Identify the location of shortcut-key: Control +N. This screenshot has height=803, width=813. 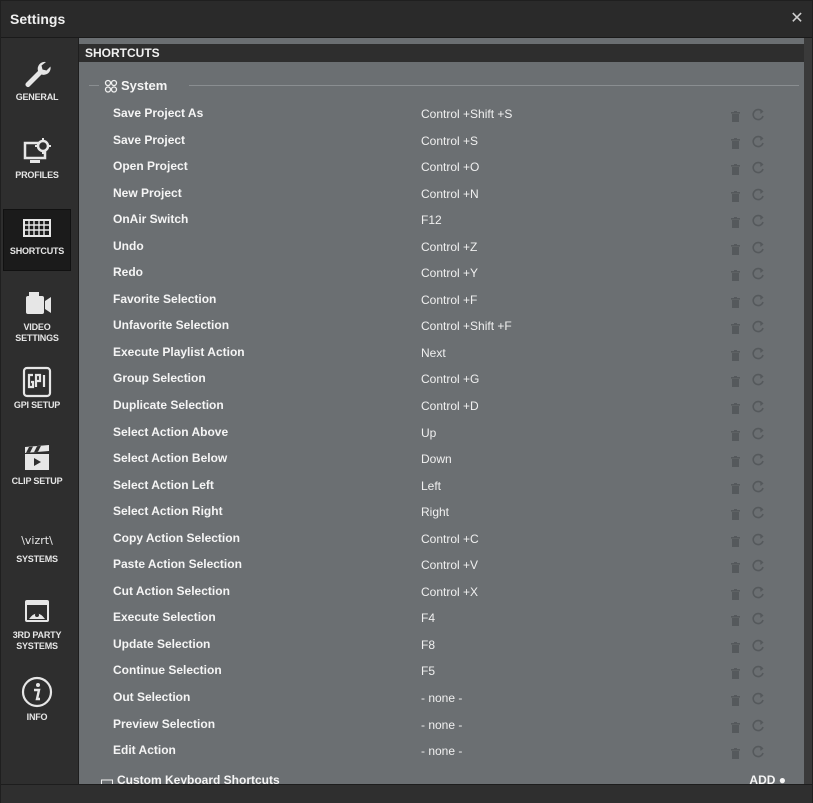
(450, 194).